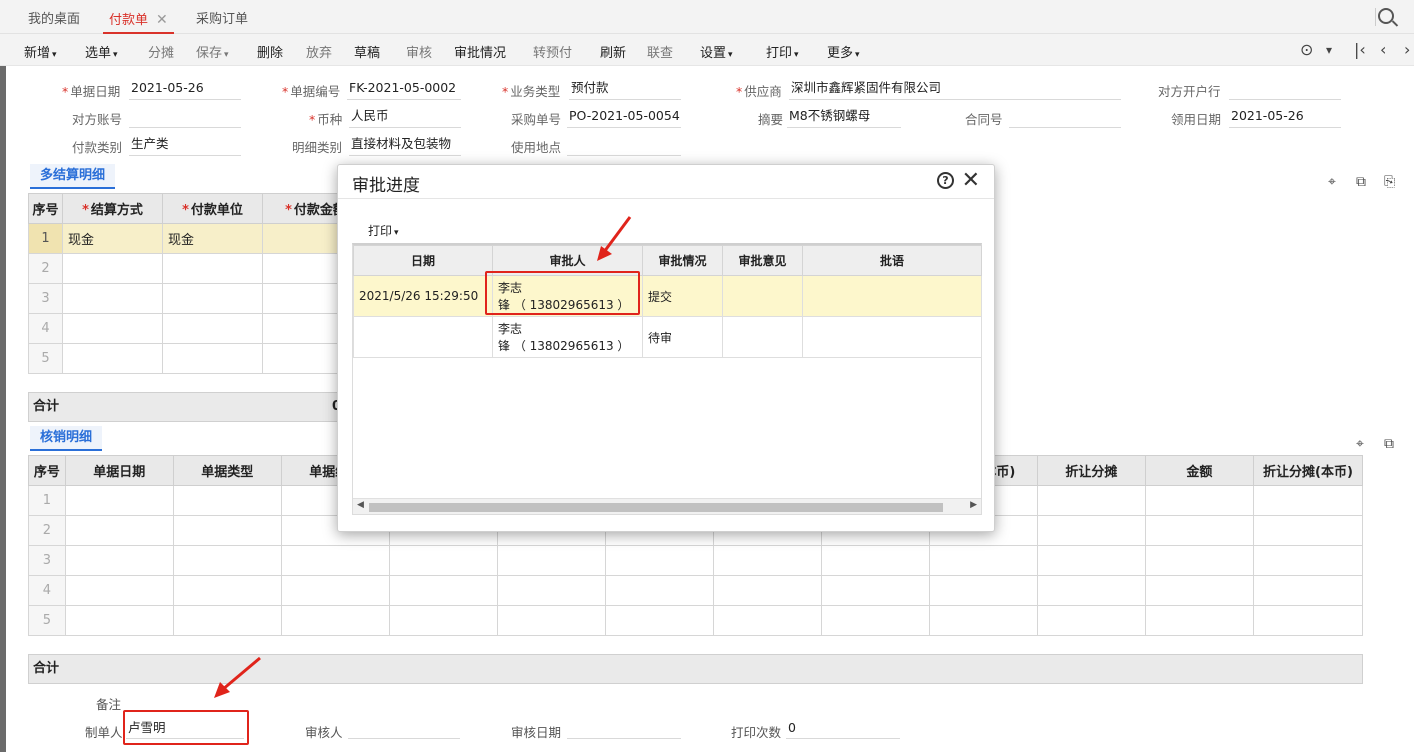  I want to click on table-row: 李志锋 （ 13802965613 ） 待审, so click(667, 337).